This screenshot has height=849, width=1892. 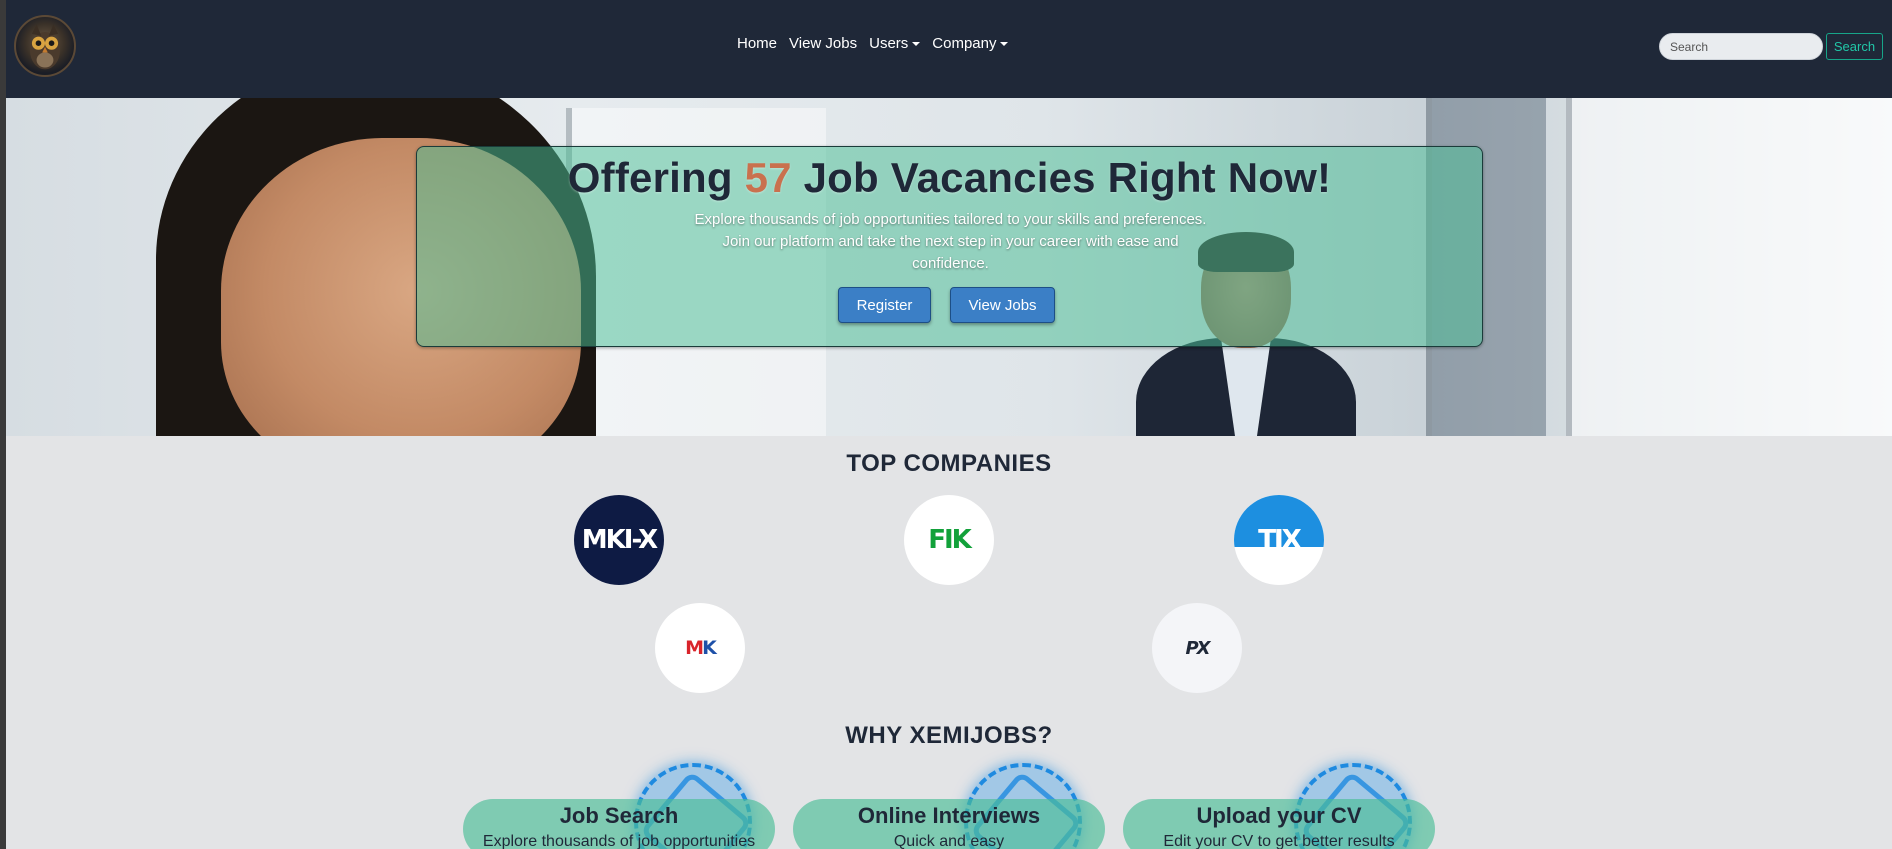 I want to click on top-companies-title: TOP COMPANIES, so click(x=949, y=463).